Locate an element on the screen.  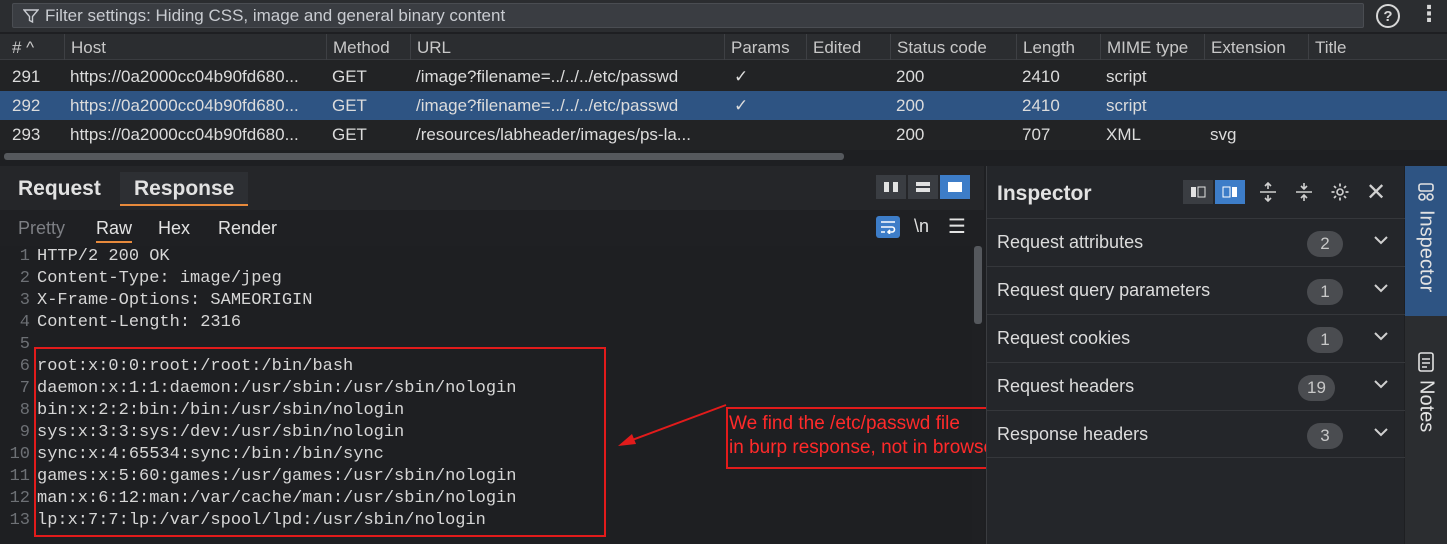
editor-vertical-scrollbar is located at coordinates (978, 285).